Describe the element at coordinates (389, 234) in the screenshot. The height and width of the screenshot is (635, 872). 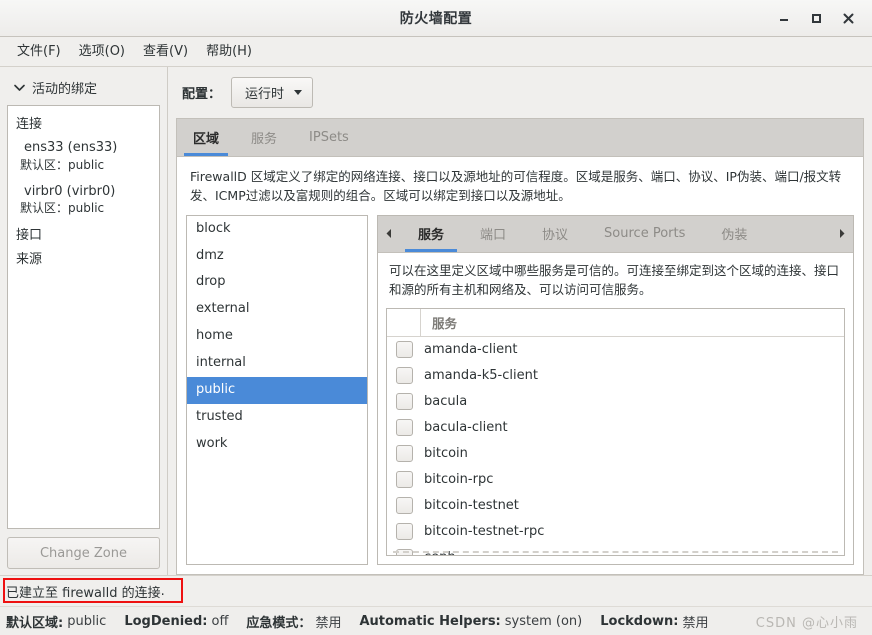
I see `scroll-left-icon` at that location.